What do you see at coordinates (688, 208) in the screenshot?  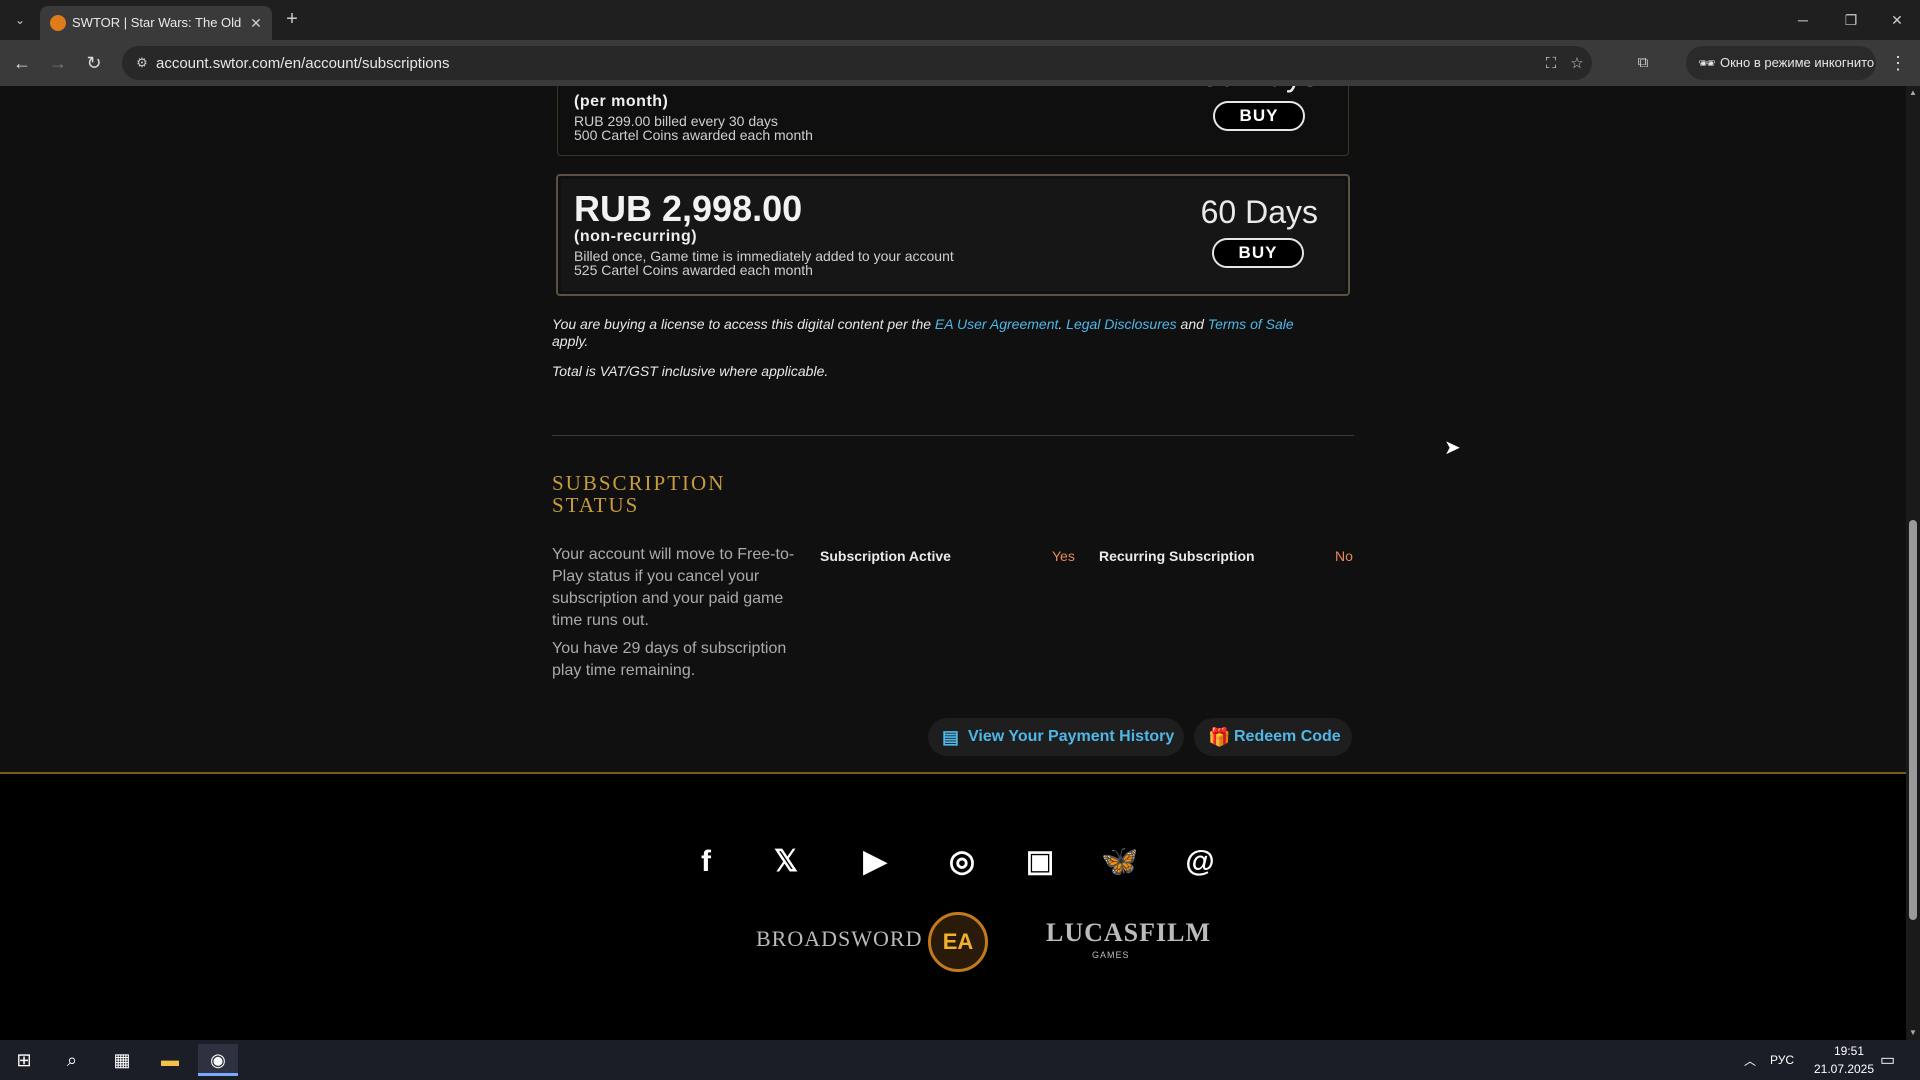 I see `plan-price: RUB 2,998.00` at bounding box center [688, 208].